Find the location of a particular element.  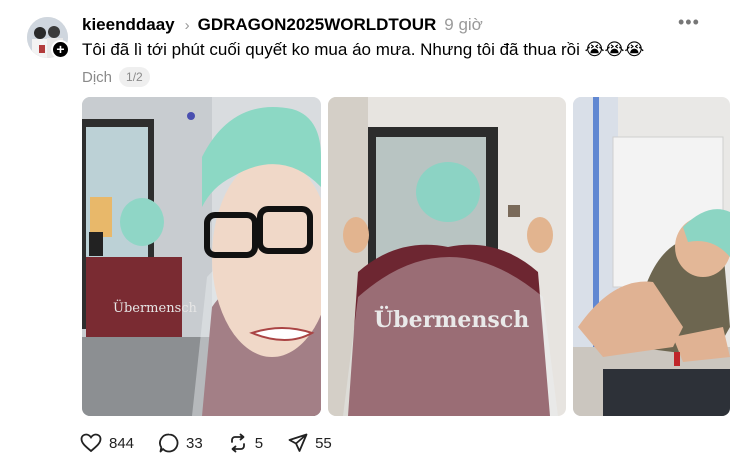

comment-button: 33 is located at coordinates (181, 443).